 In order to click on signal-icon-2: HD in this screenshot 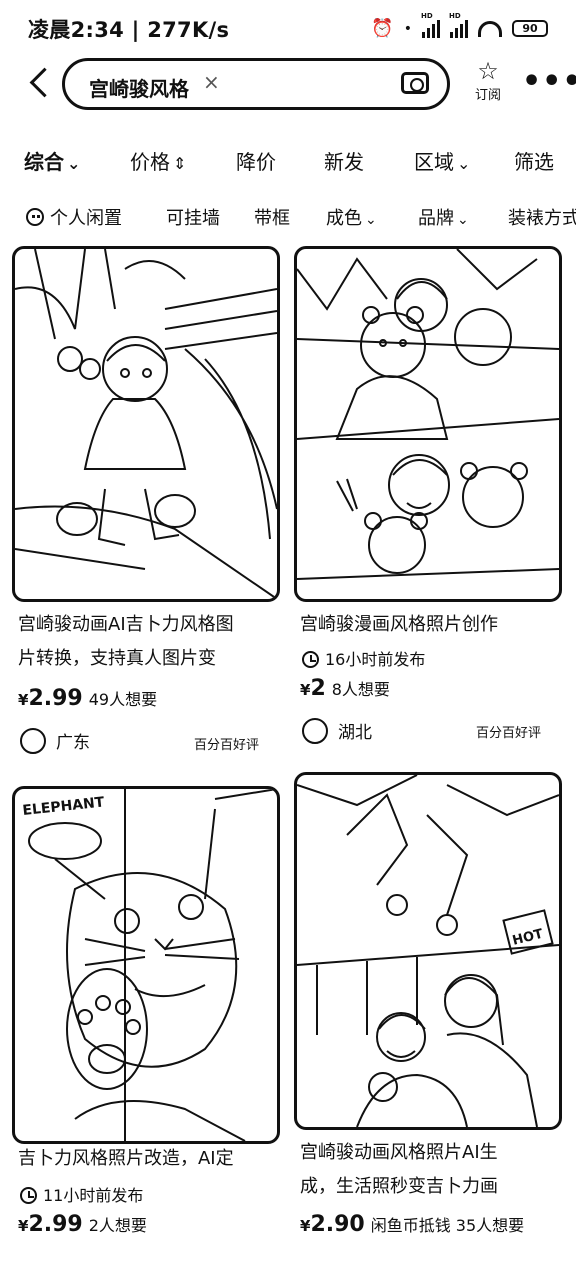, I will do `click(458, 25)`.